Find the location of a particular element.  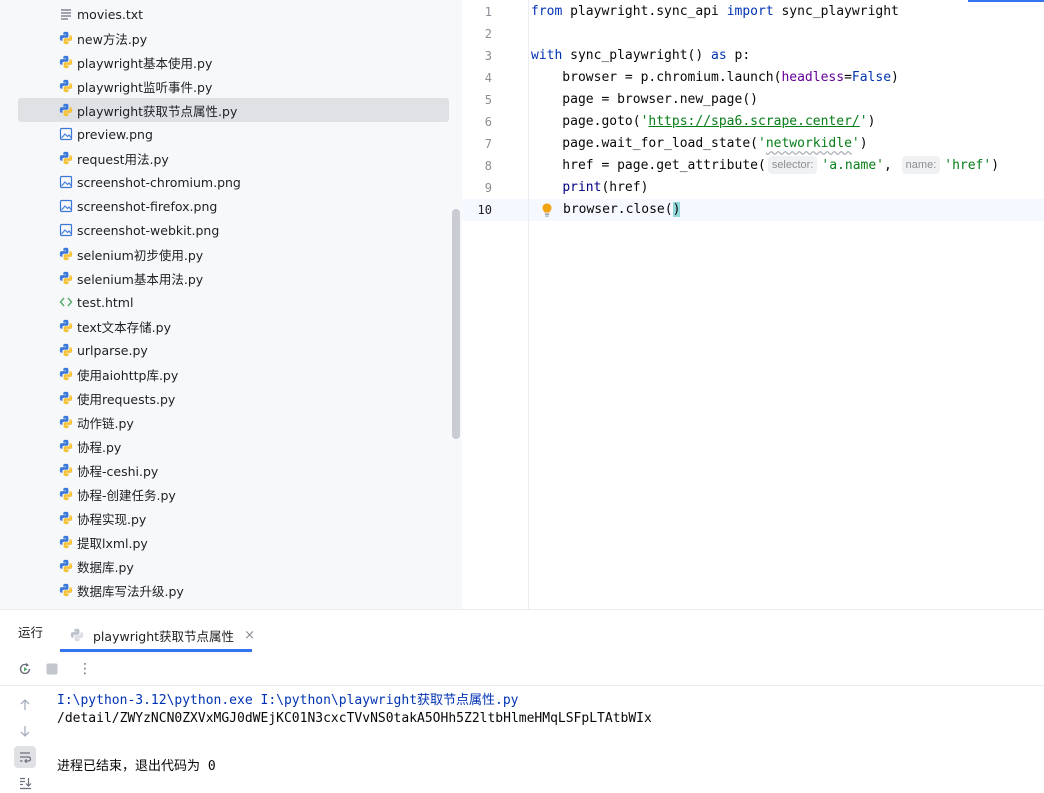

tree-item: 数据库写法升级.py is located at coordinates (233, 590).